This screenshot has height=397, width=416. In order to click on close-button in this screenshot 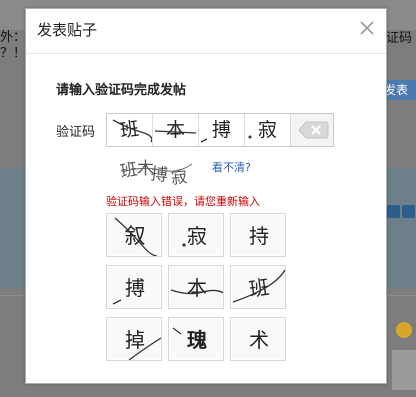, I will do `click(367, 28)`.